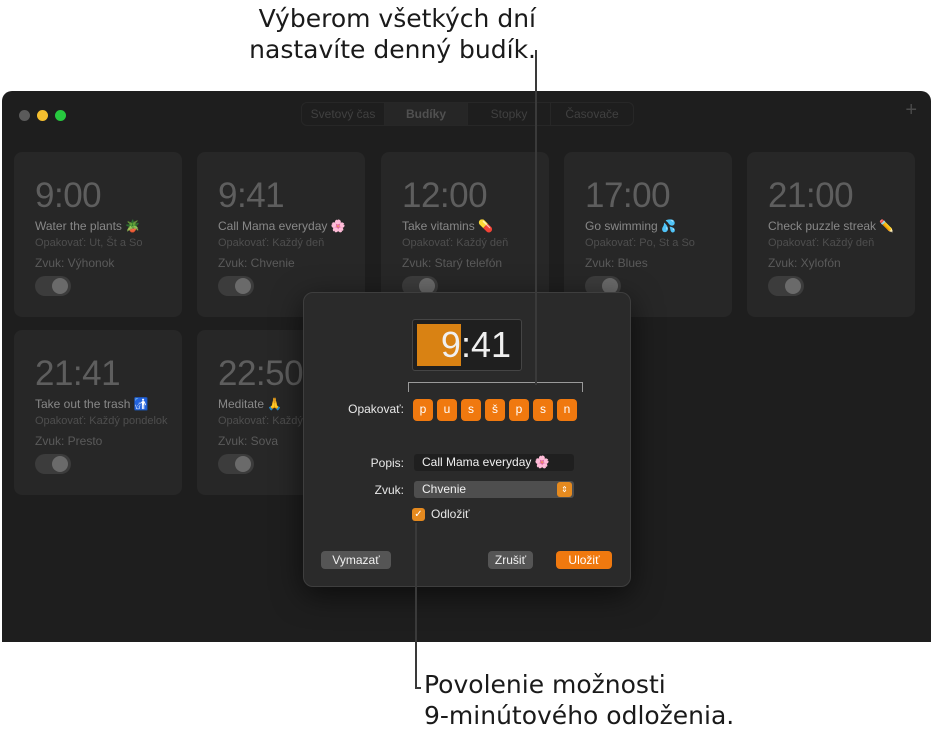 The image size is (931, 745). I want to click on save-button: Uložiť, so click(584, 560).